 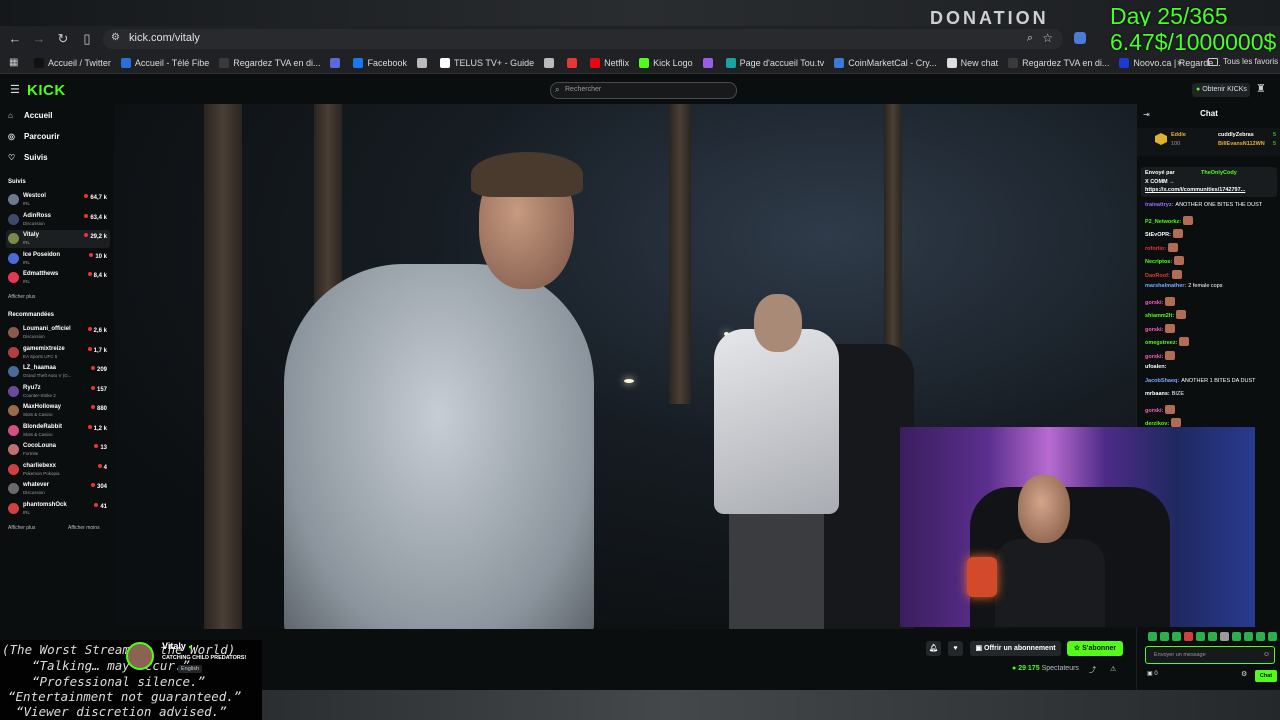 I want to click on sidebar-channel: BlondeRabbit Slots & Casino 1,2 k, so click(x=58, y=431).